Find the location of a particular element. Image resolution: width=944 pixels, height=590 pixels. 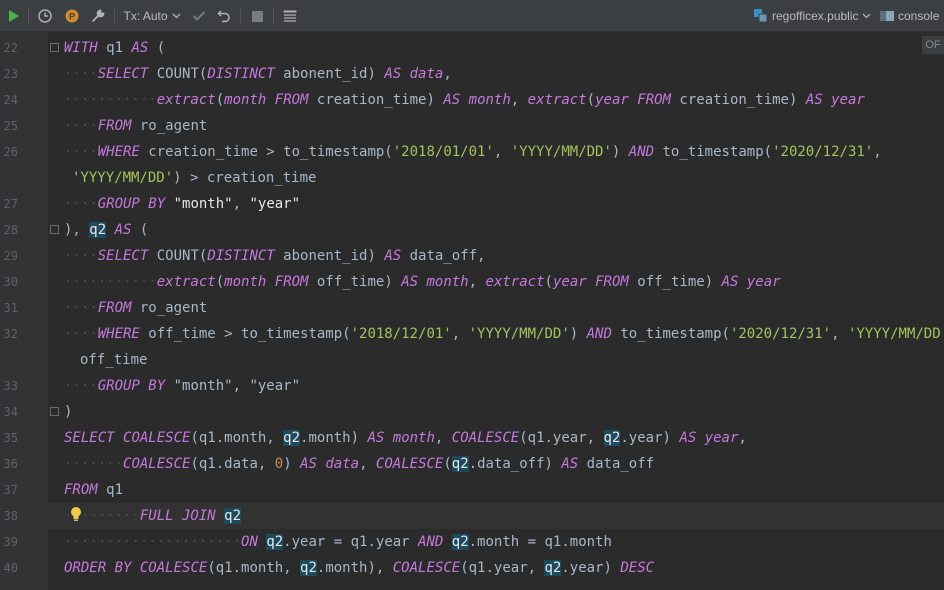

console-icon is located at coordinates (887, 16).